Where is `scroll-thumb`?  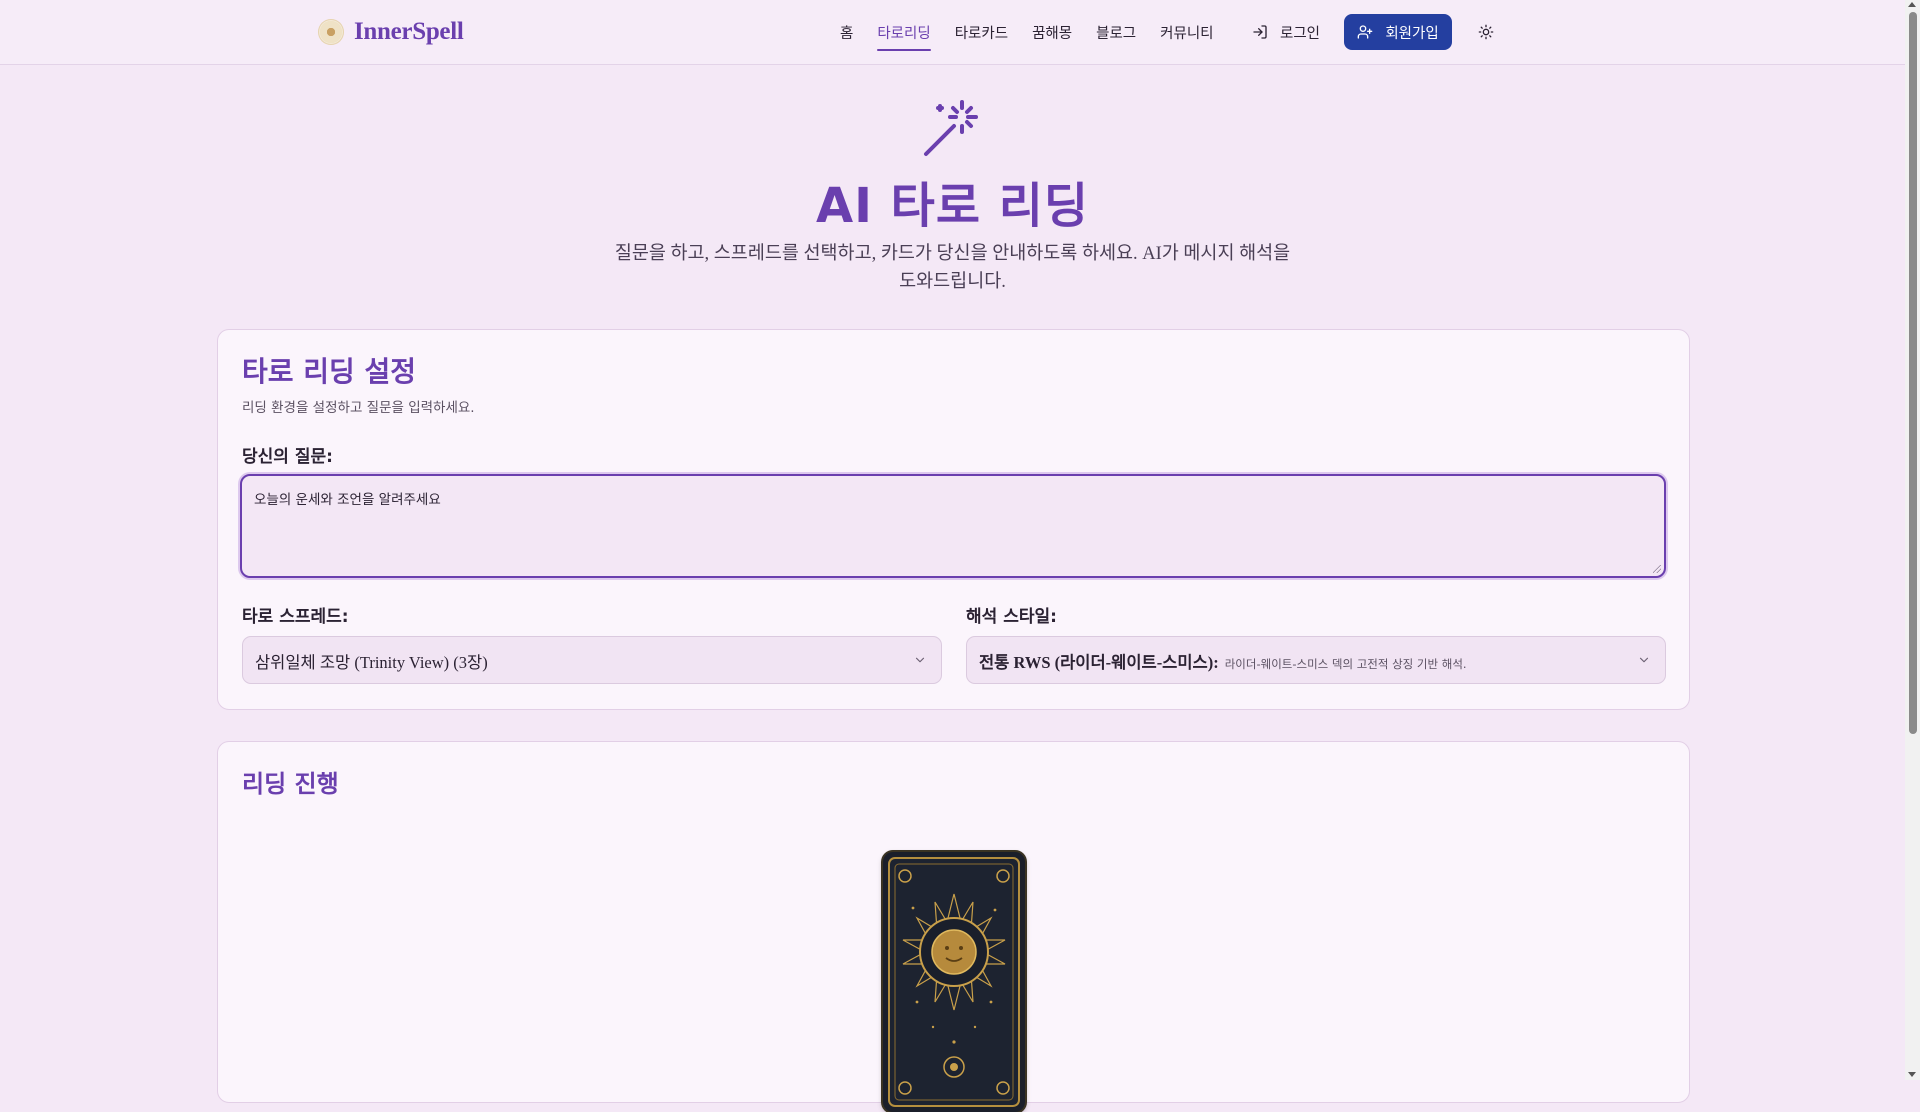
scroll-thumb is located at coordinates (1913, 373).